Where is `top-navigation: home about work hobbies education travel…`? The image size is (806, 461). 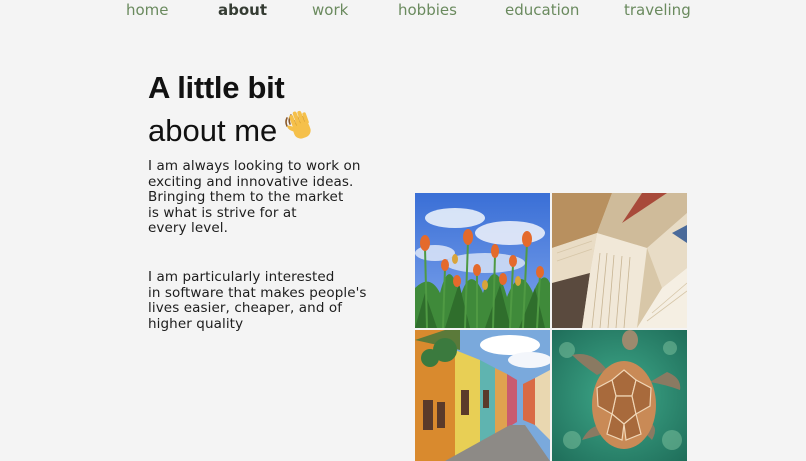
top-navigation: home about work hobbies education travel… is located at coordinates (403, 11).